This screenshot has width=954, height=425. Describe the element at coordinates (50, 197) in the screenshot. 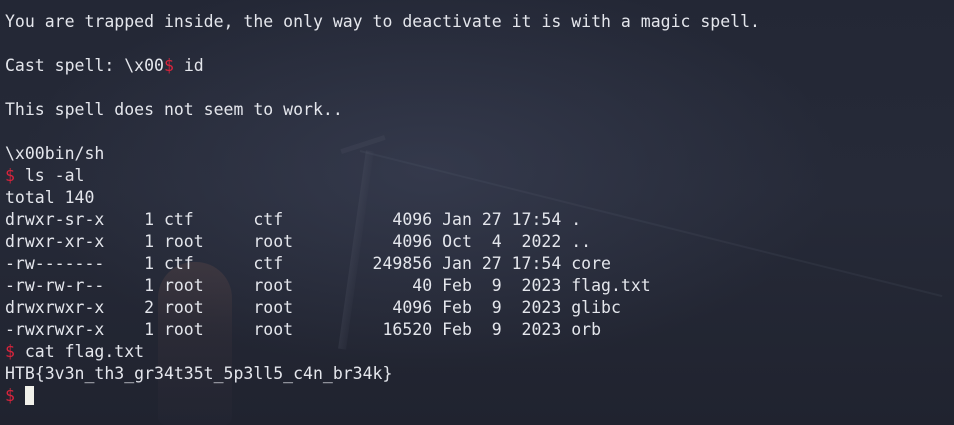

I see `ls-output-line: total 140` at that location.